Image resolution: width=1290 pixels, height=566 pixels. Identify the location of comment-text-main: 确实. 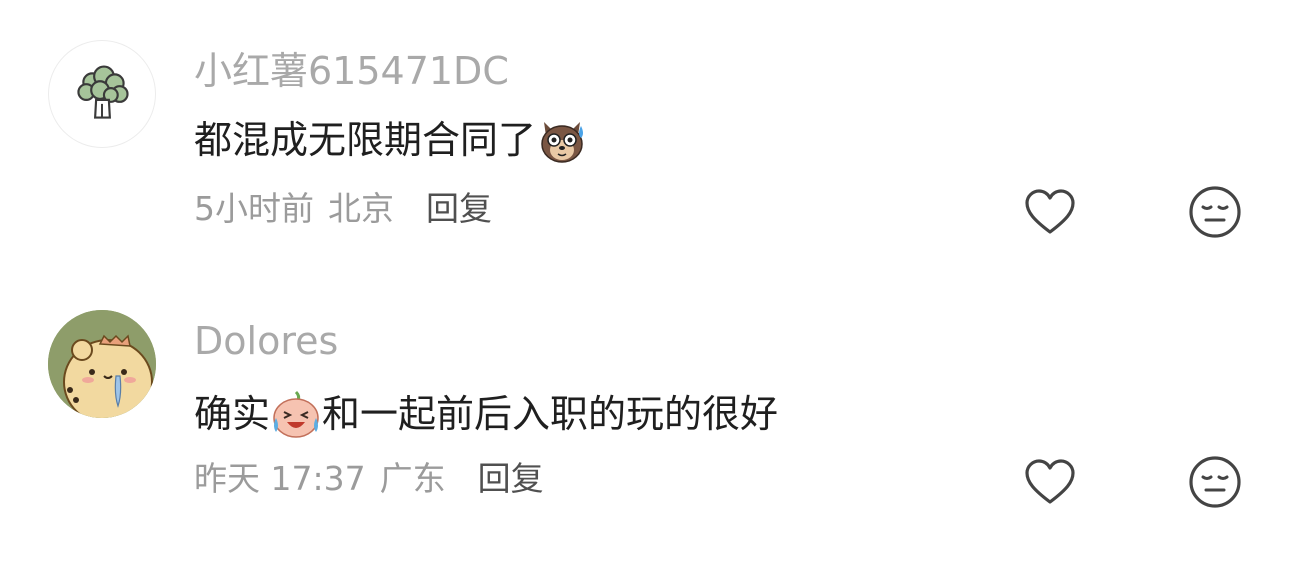
(232, 414).